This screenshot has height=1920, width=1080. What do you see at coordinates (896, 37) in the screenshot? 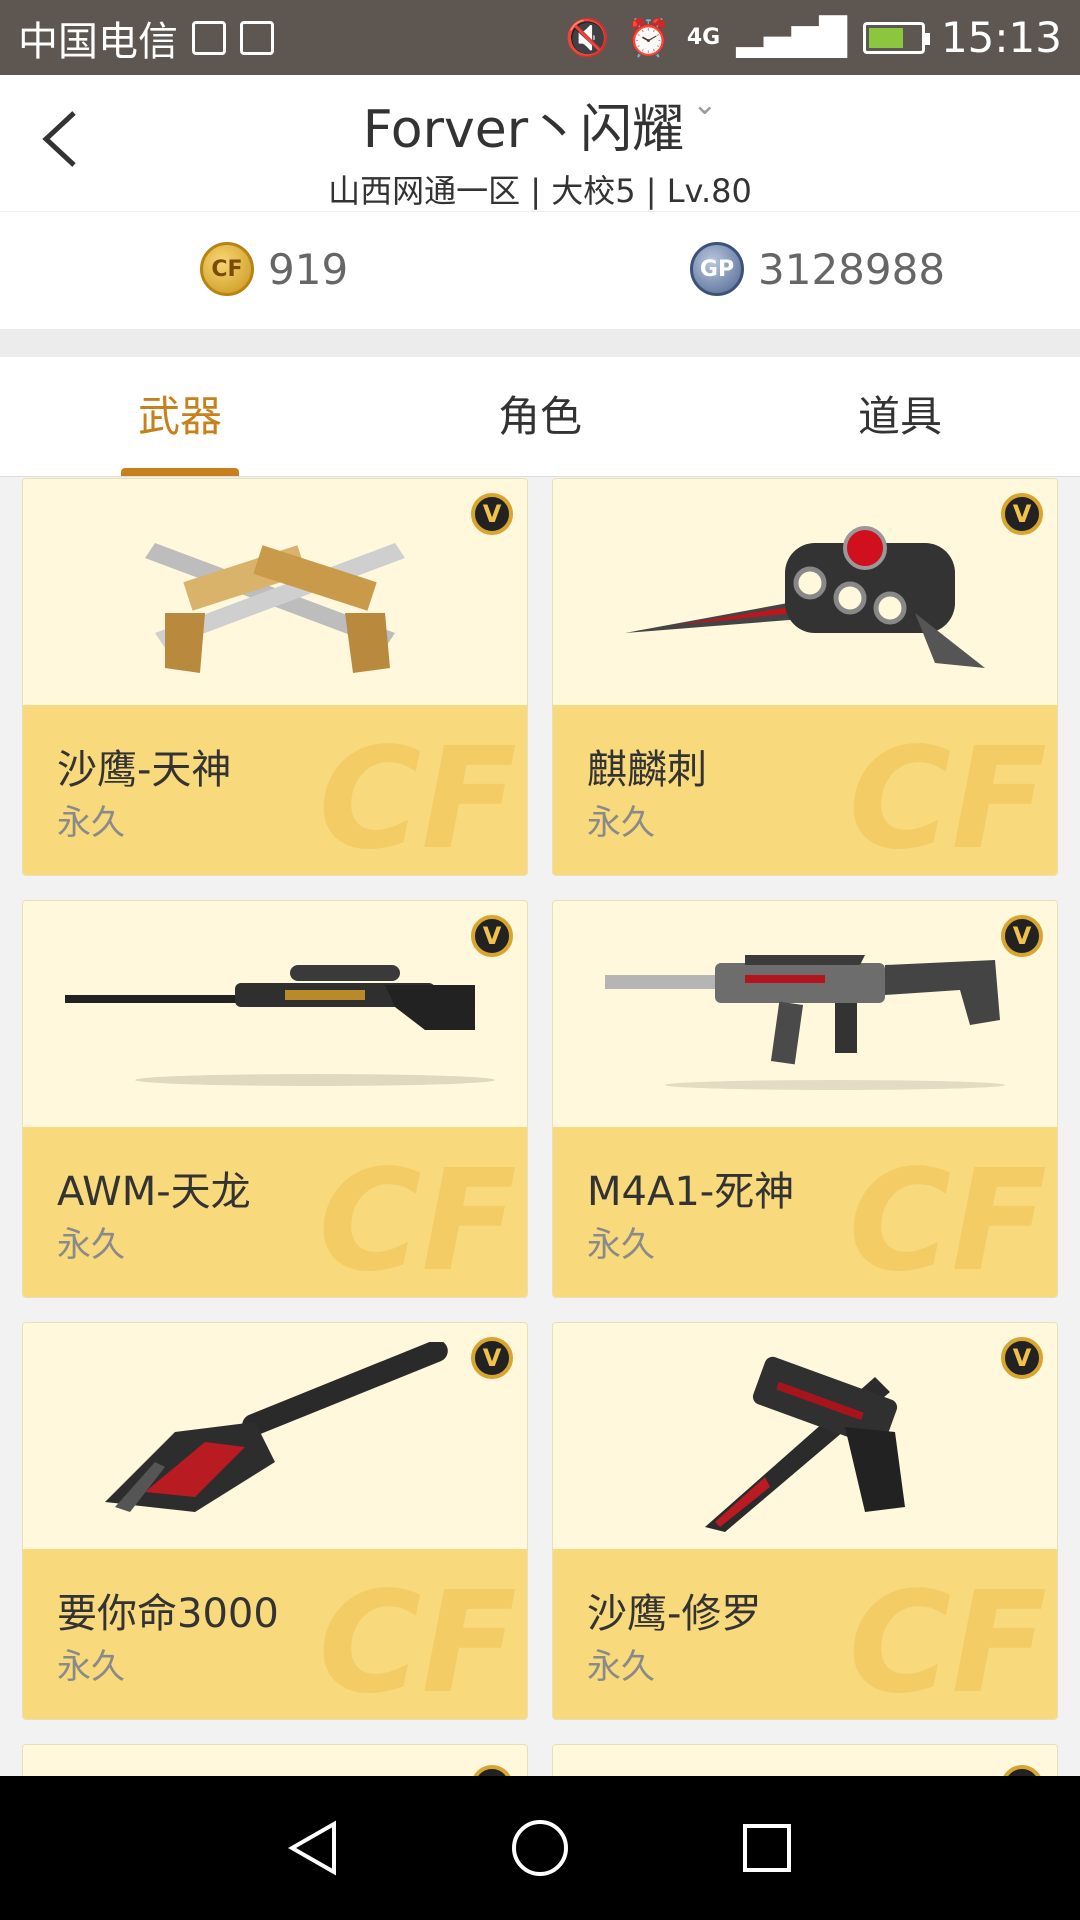
I see `battery-icon` at bounding box center [896, 37].